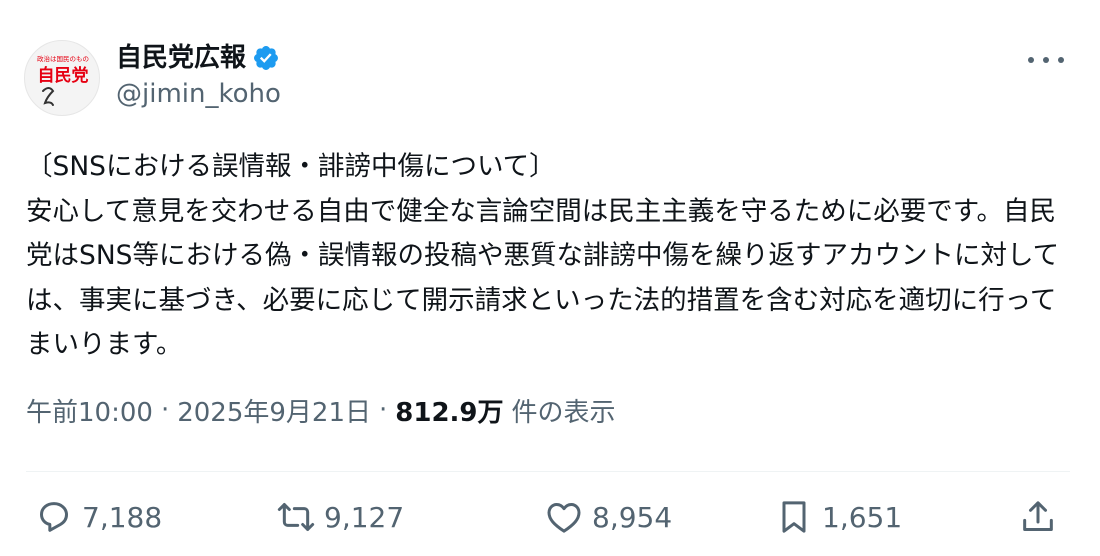 Image resolution: width=1100 pixels, height=556 pixels. What do you see at coordinates (296, 517) in the screenshot?
I see `repost-icon` at bounding box center [296, 517].